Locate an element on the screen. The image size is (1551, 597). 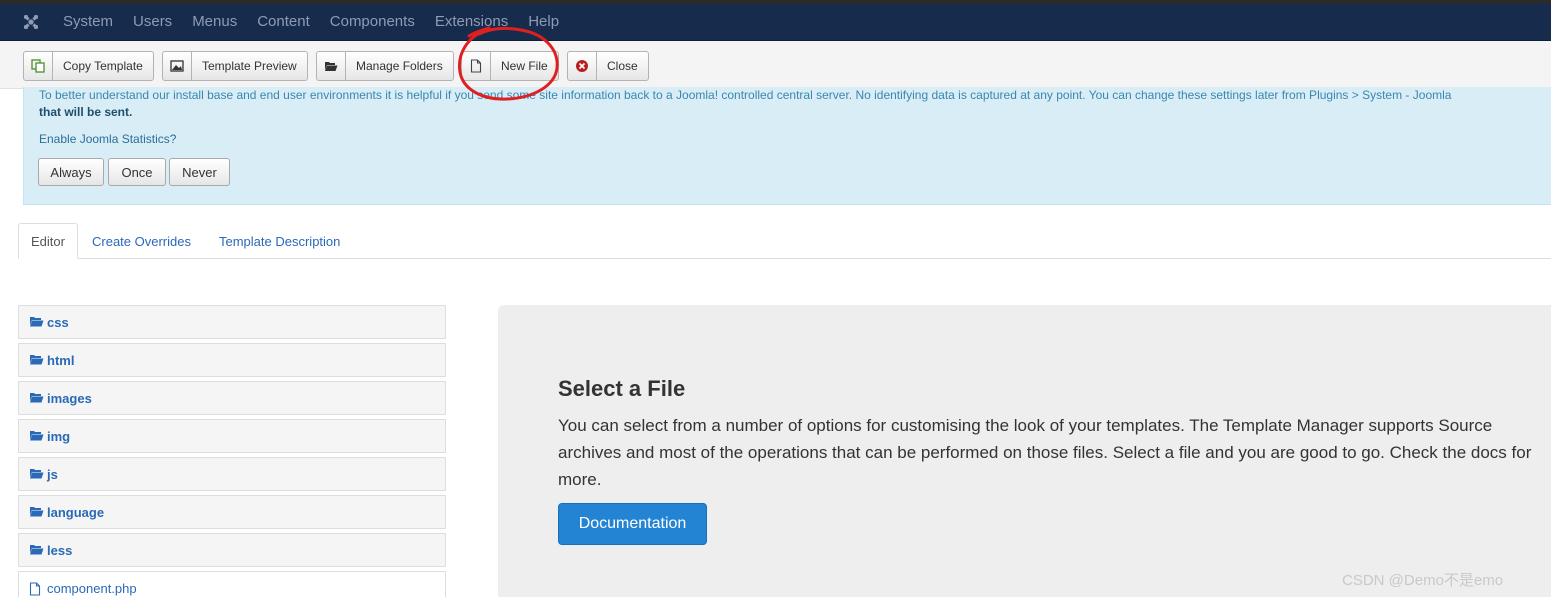
menu-content: Content is located at coordinates (283, 21).